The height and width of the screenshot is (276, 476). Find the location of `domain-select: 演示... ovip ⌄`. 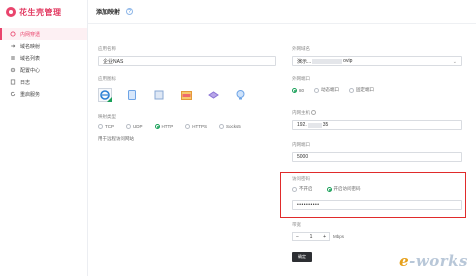

domain-select: 演示... ovip ⌄ is located at coordinates (377, 61).